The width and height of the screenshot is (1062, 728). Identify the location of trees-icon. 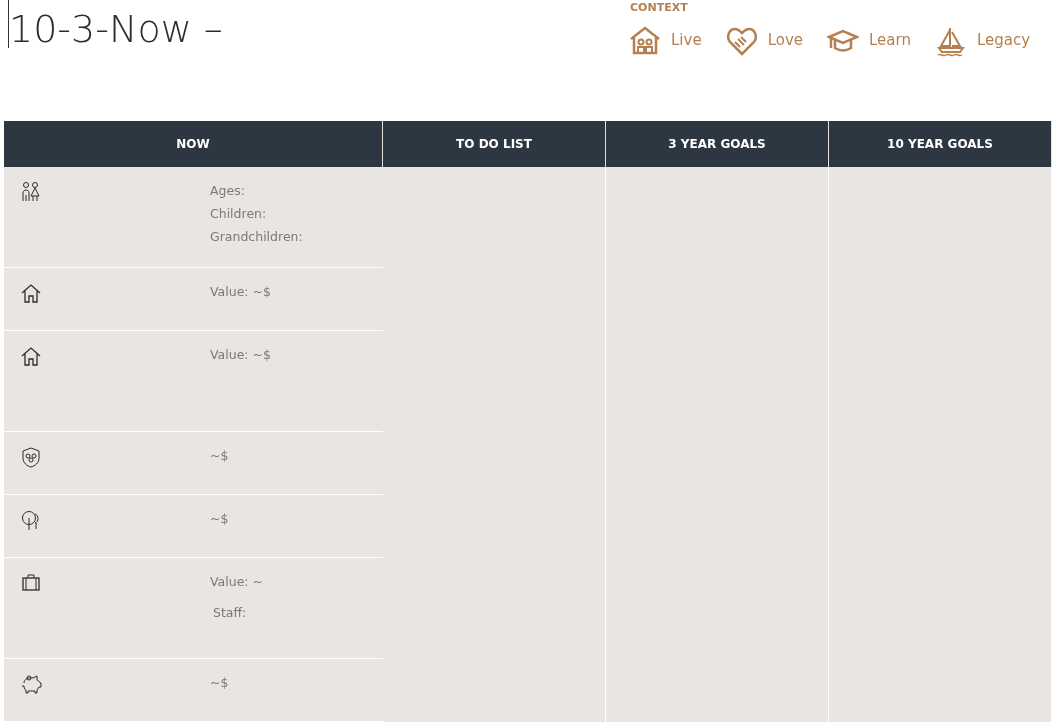
(31, 519).